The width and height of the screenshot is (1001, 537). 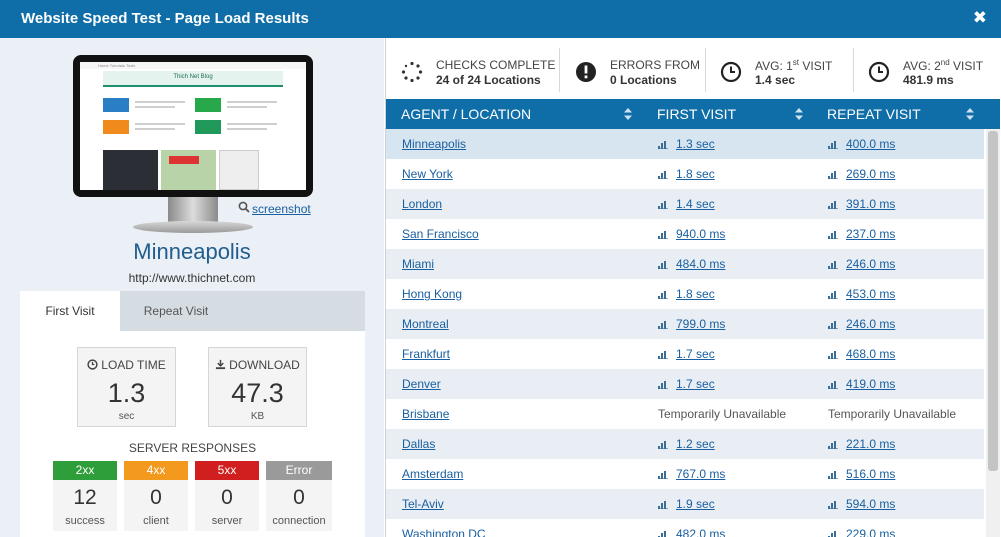 I want to click on cell-repeat-visit: 269.0 ms, so click(x=861, y=174).